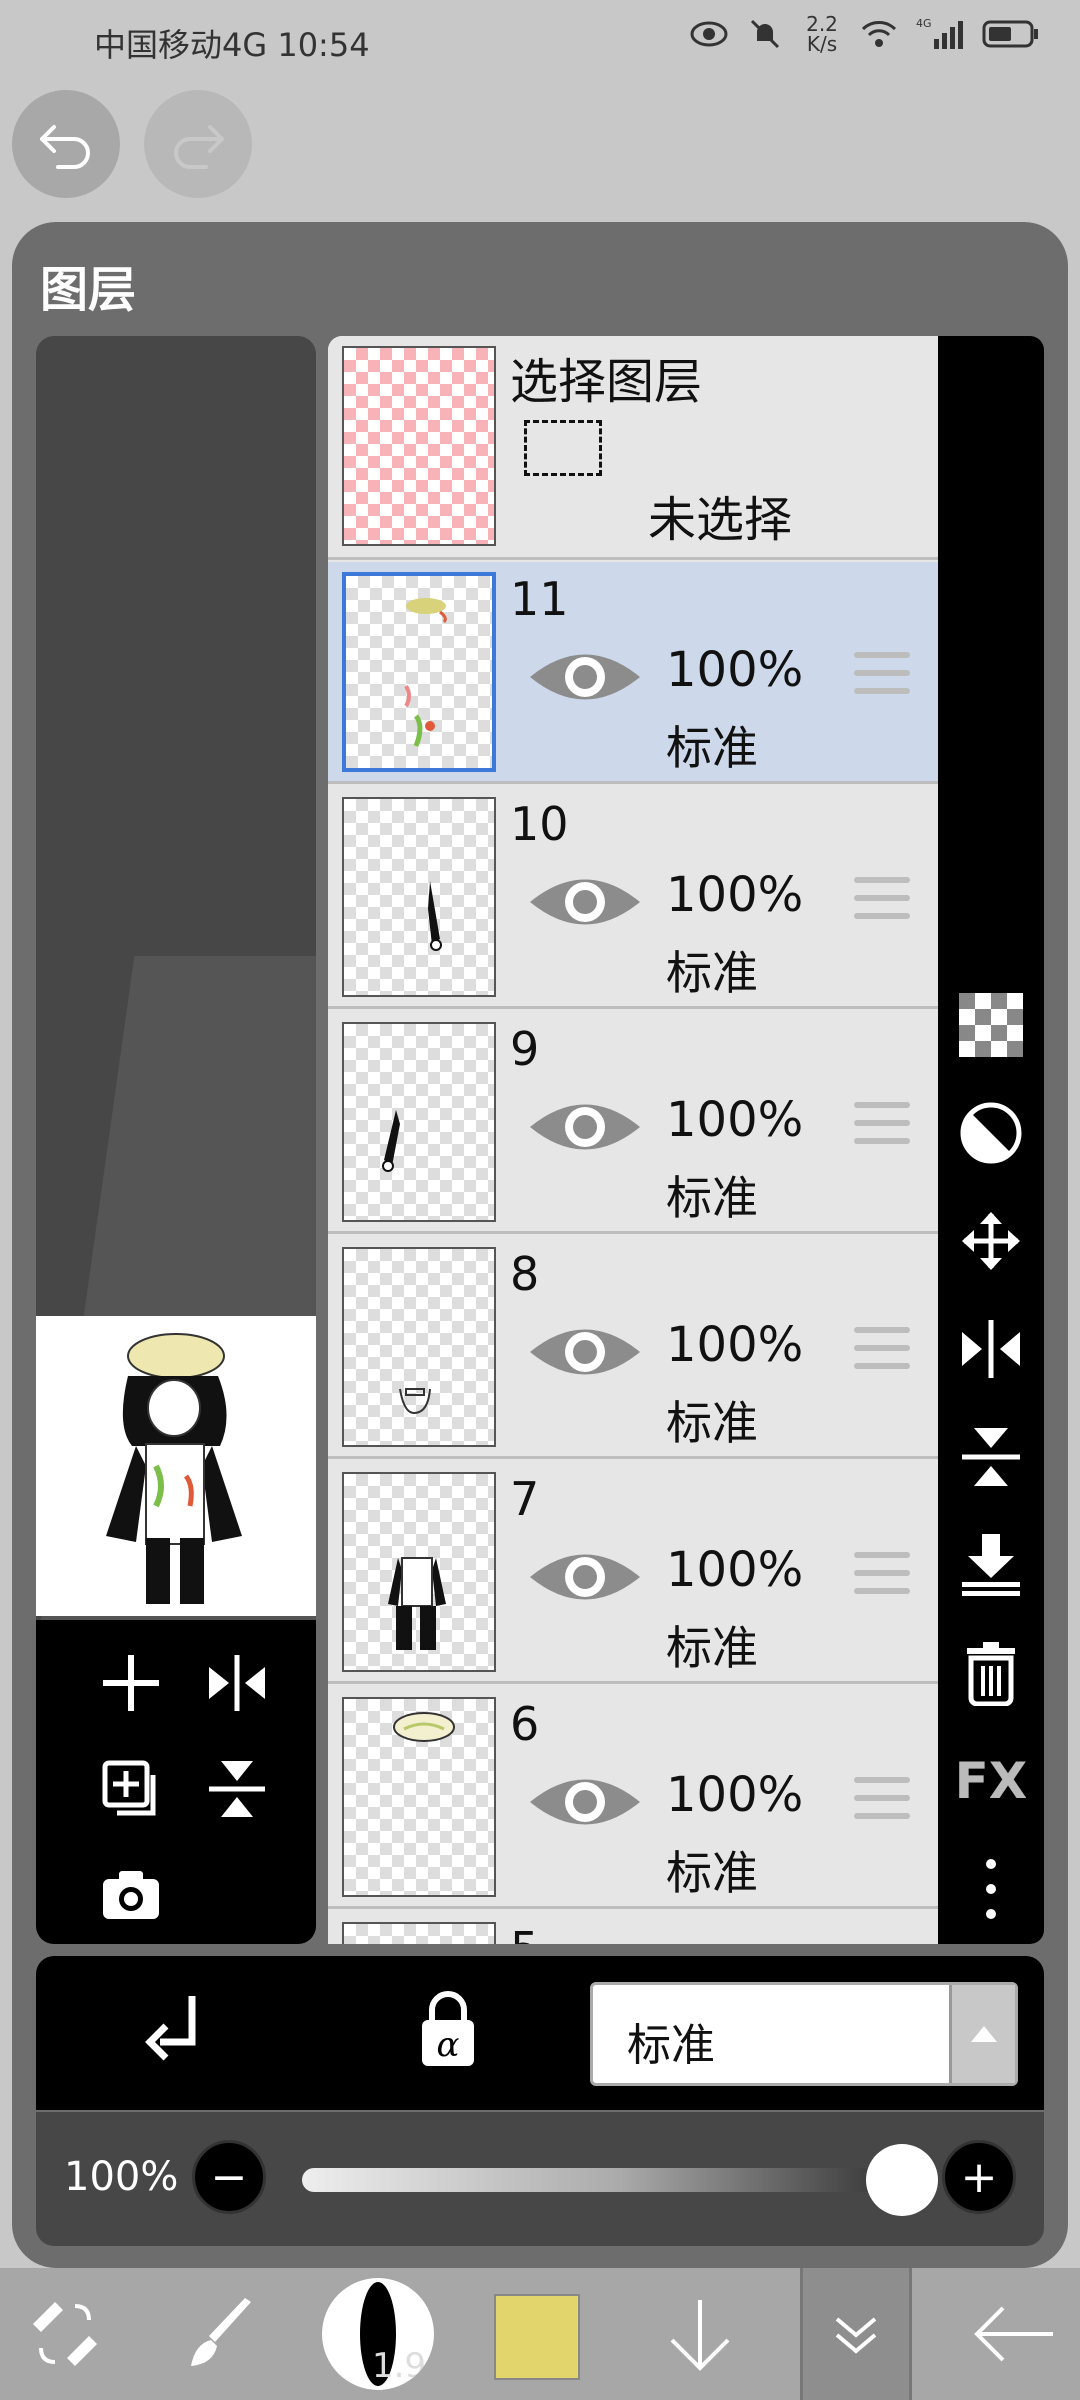 The image size is (1080, 2400). I want to click on layer-down-button, so click(700, 2334).